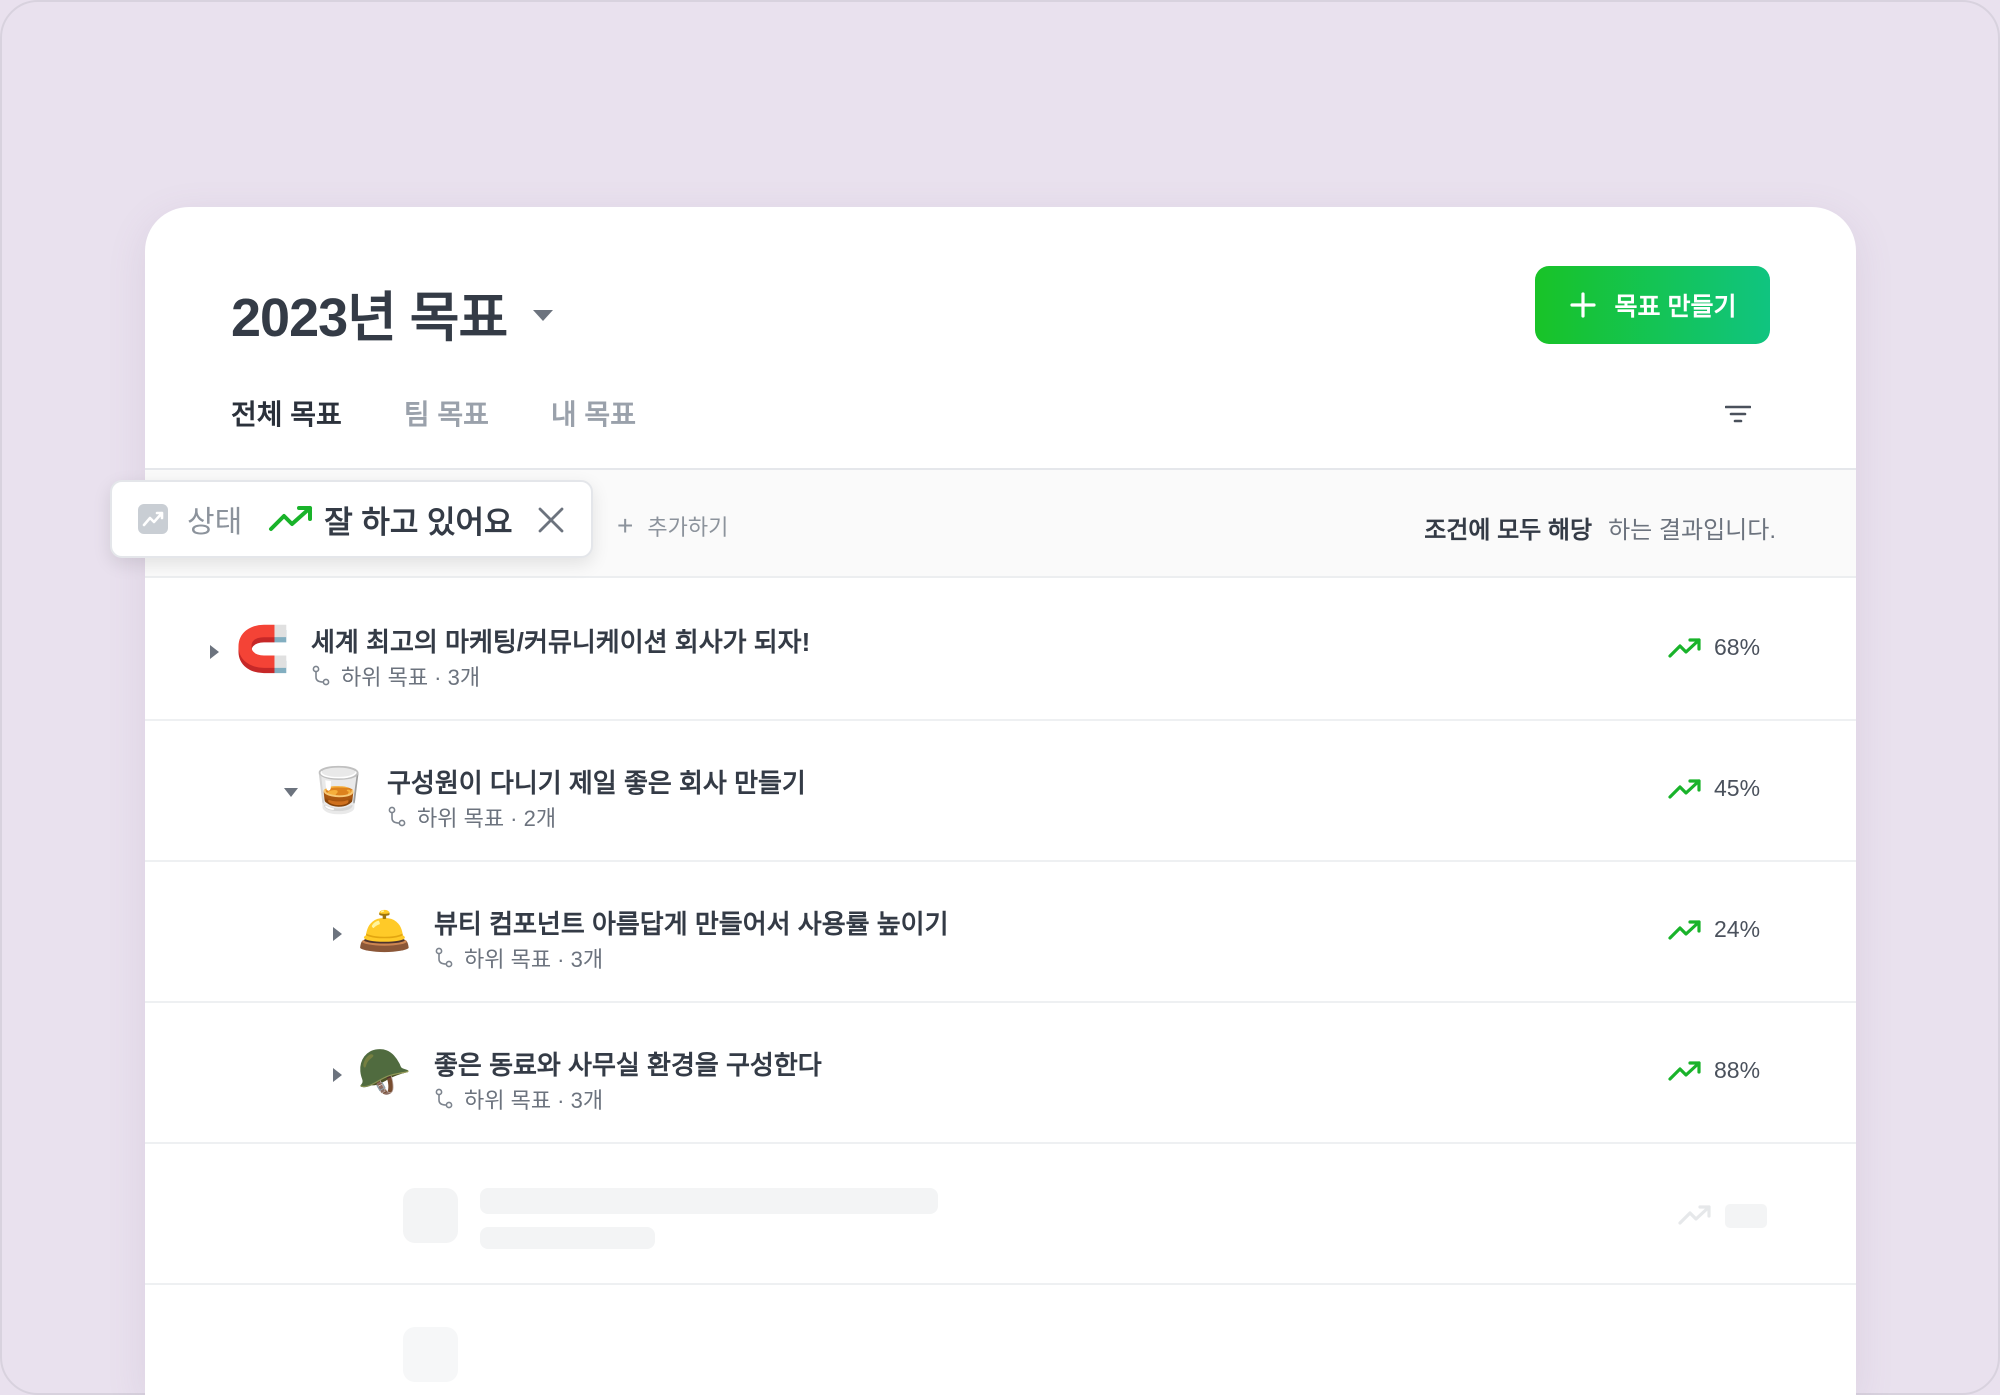 This screenshot has width=2000, height=1395. I want to click on create-goal-button: 목표 만들기, so click(1652, 305).